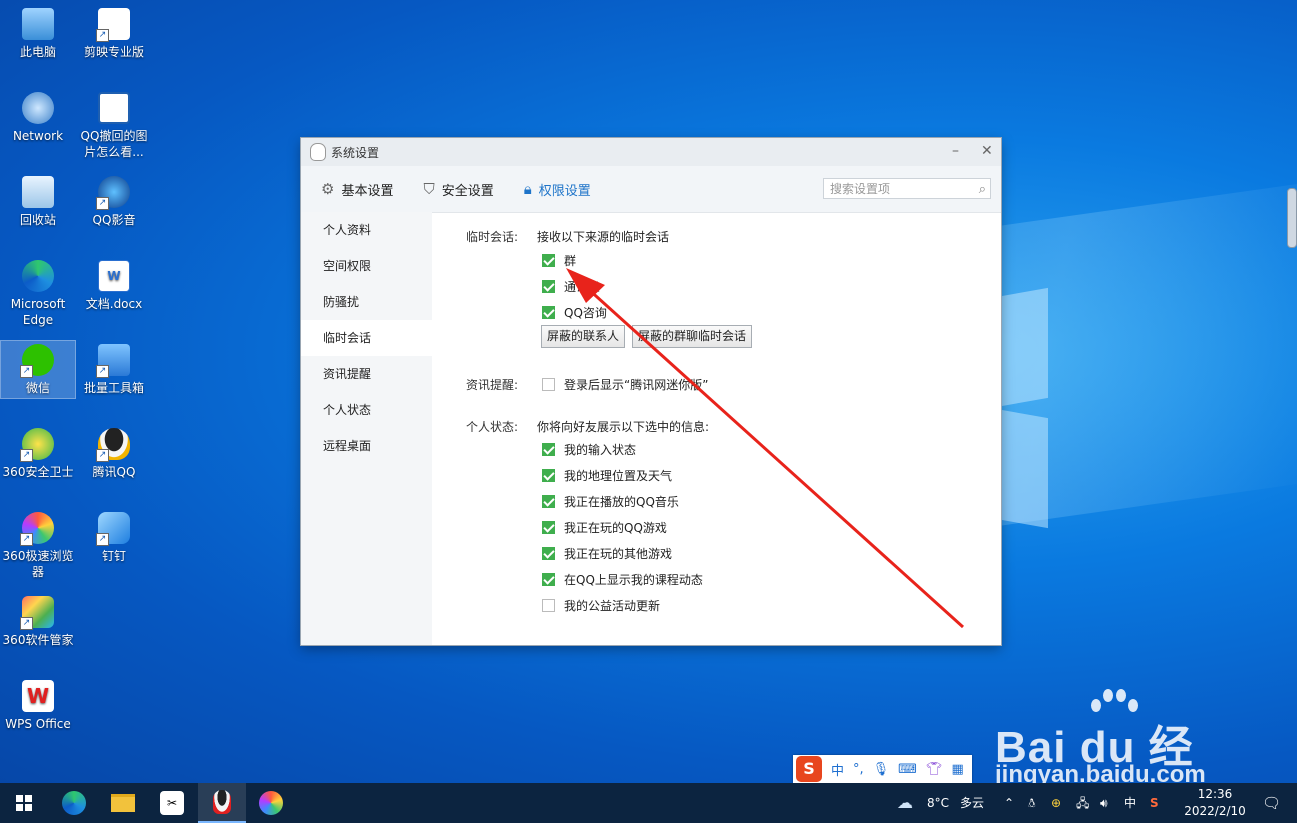 The height and width of the screenshot is (823, 1297). I want to click on desktop-icon-capcut: ↗ 剪映专业版, so click(114, 34).